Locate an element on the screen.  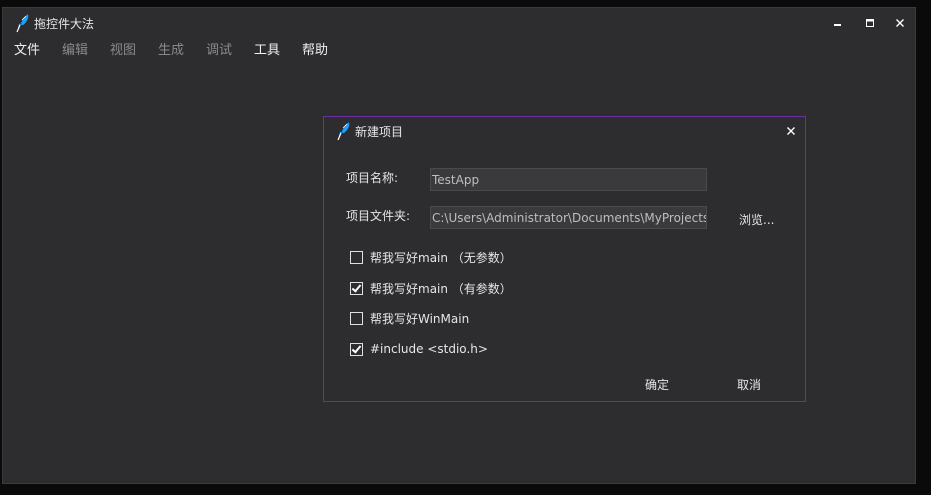
project-name-label: 项目名称: is located at coordinates (372, 178).